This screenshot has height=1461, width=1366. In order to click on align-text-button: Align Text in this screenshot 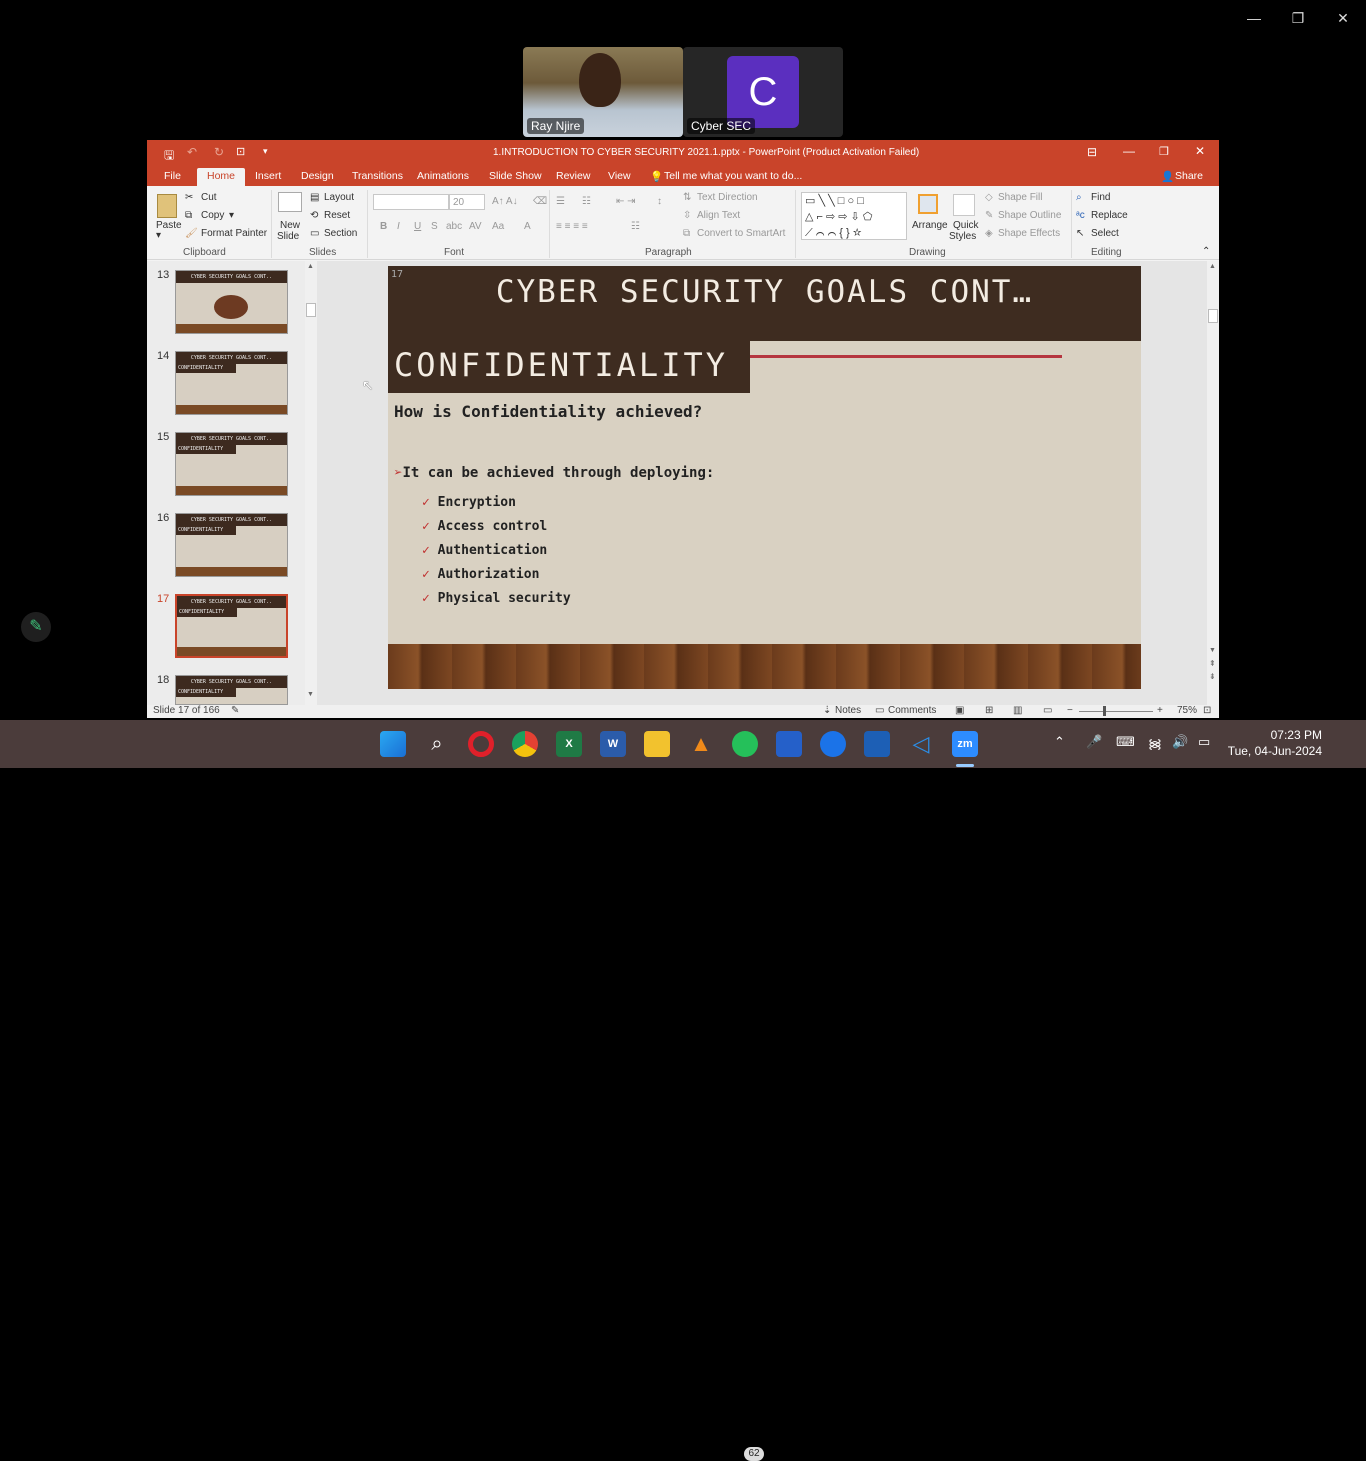, I will do `click(718, 215)`.